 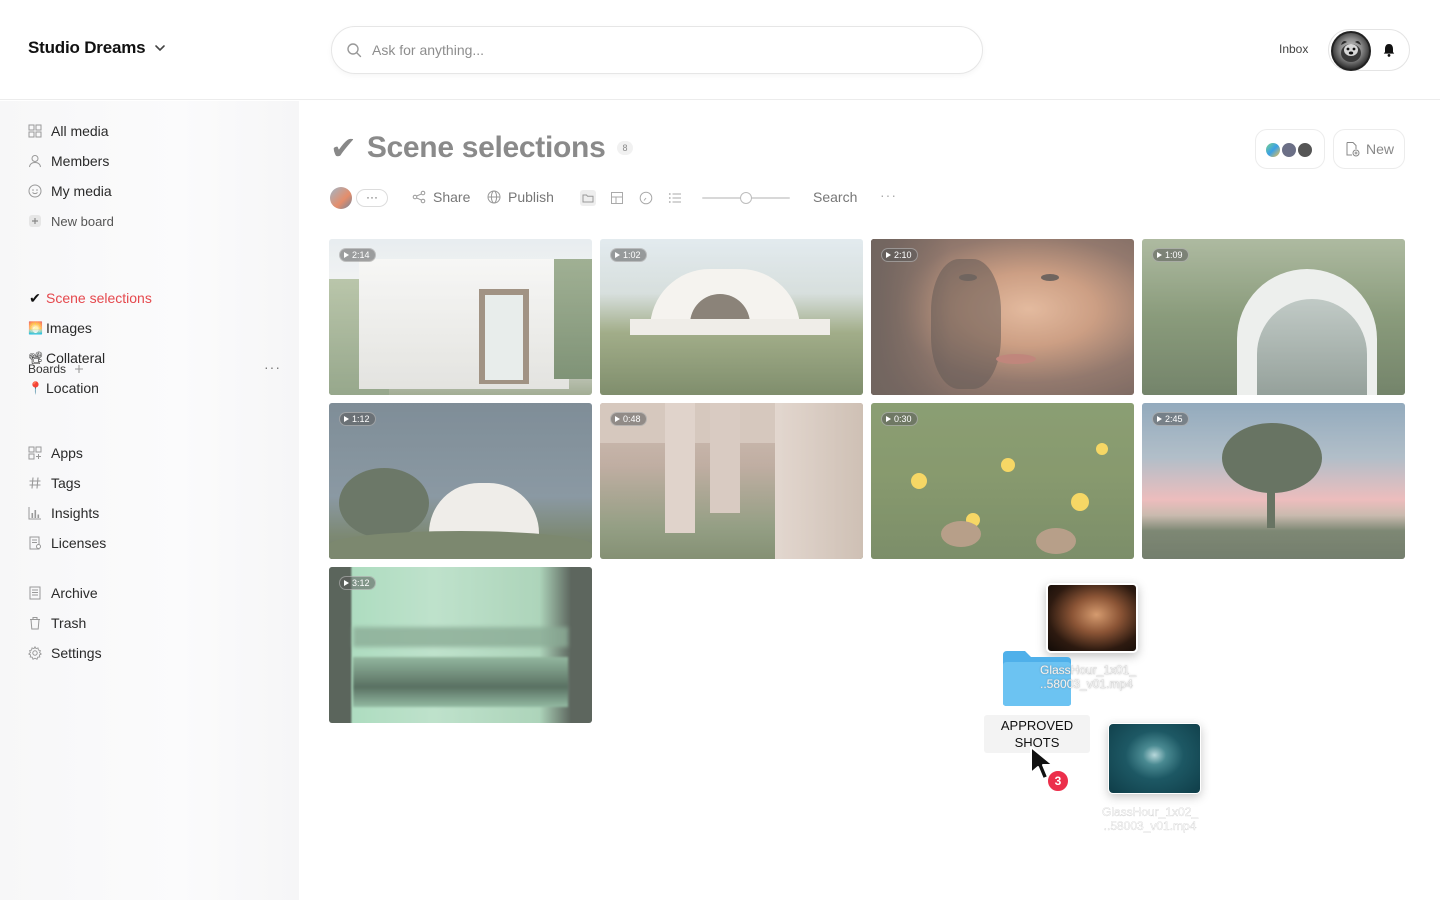 I want to click on duration-badge: 0:48, so click(x=628, y=419).